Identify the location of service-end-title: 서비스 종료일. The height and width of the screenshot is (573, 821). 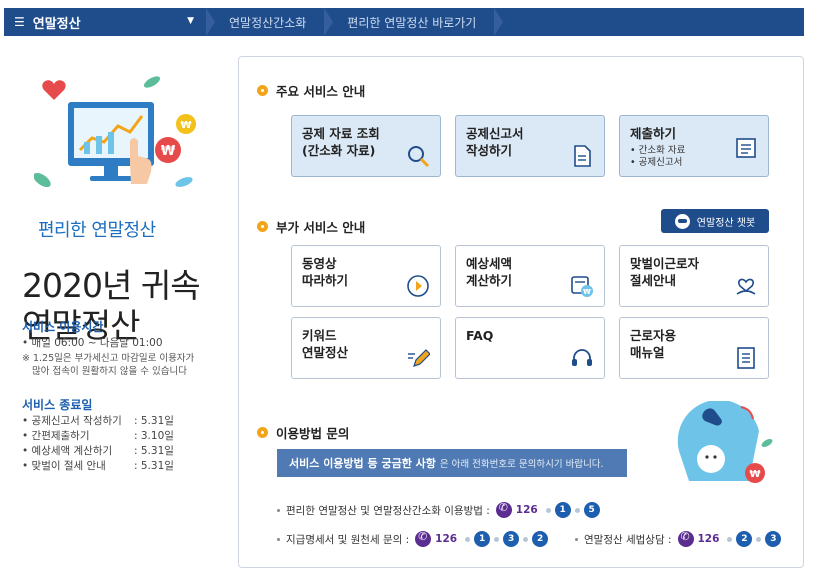
(57, 405).